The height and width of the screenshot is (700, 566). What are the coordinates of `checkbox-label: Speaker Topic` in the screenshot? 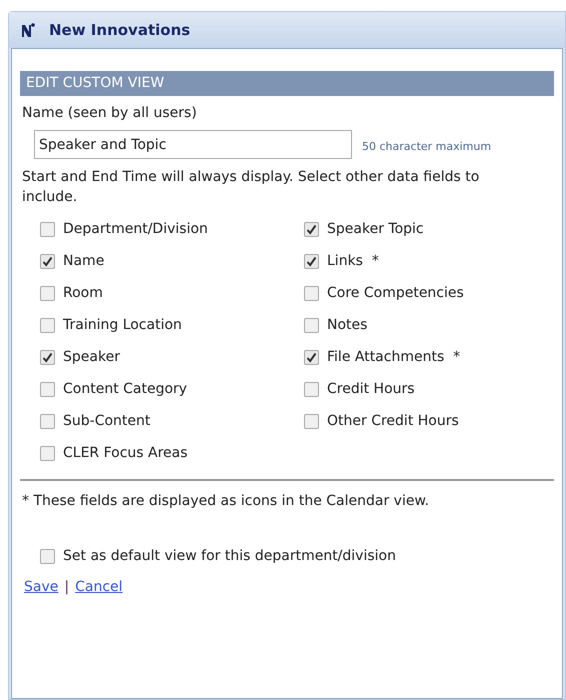 It's located at (375, 229).